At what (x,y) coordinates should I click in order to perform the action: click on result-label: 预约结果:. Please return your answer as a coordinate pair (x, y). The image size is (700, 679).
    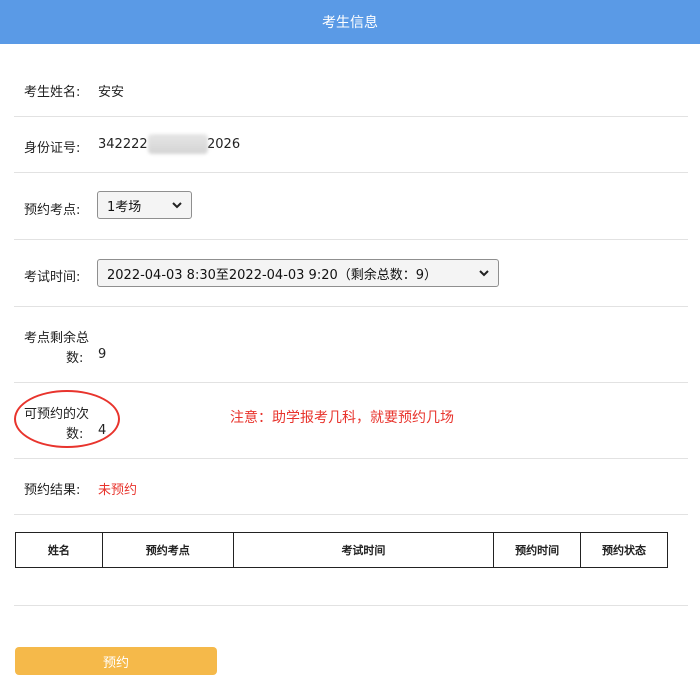
    Looking at the image, I should click on (52, 490).